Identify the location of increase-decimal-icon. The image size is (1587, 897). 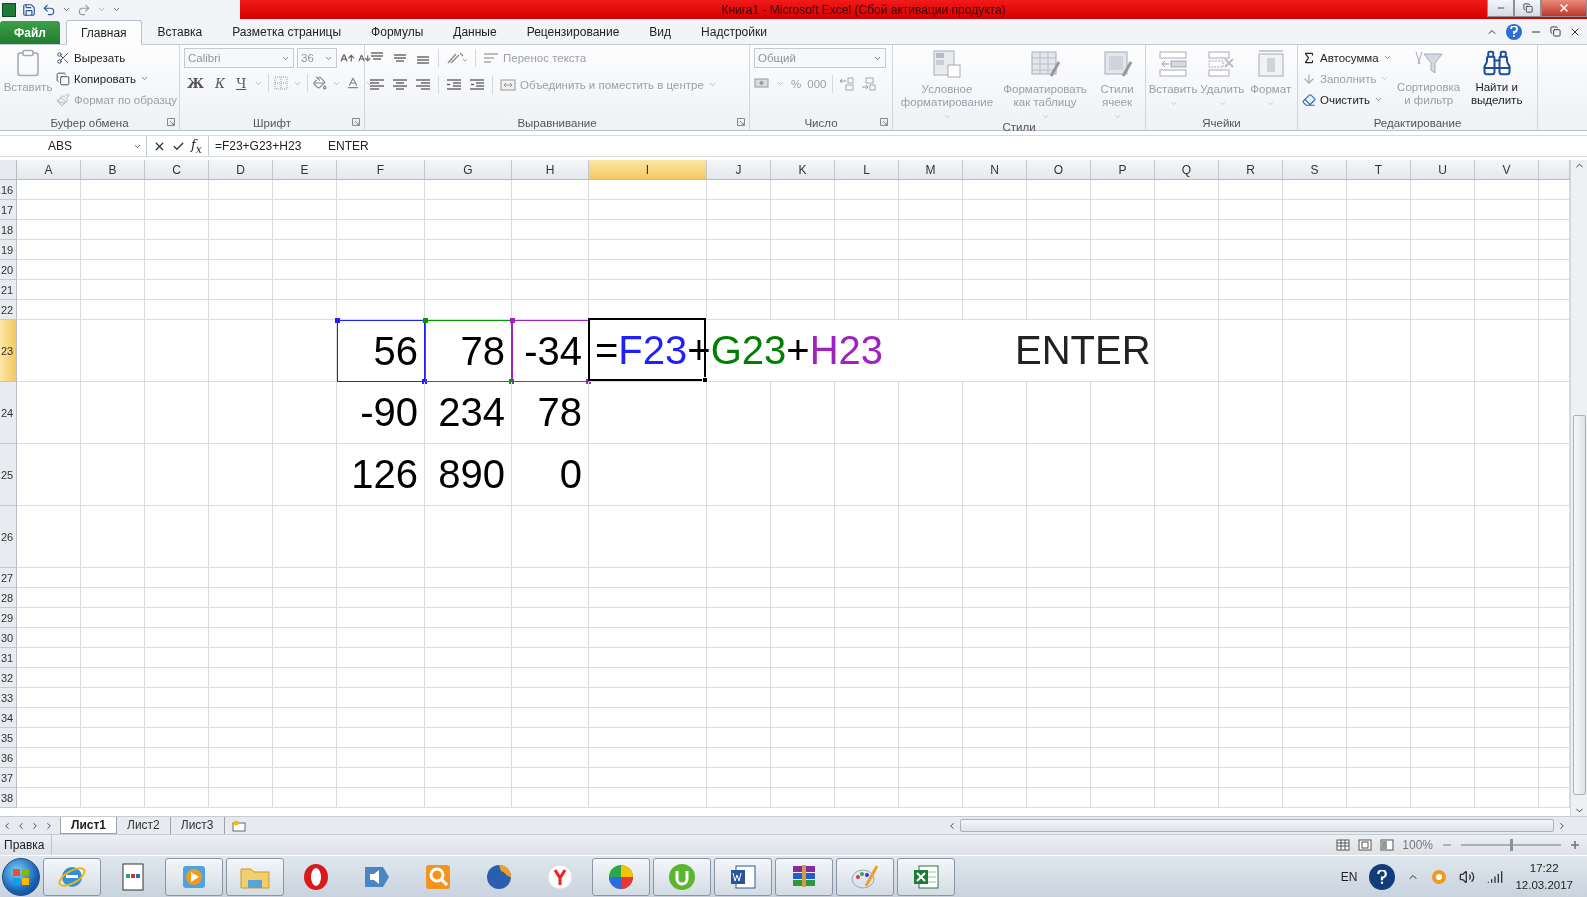
(847, 83).